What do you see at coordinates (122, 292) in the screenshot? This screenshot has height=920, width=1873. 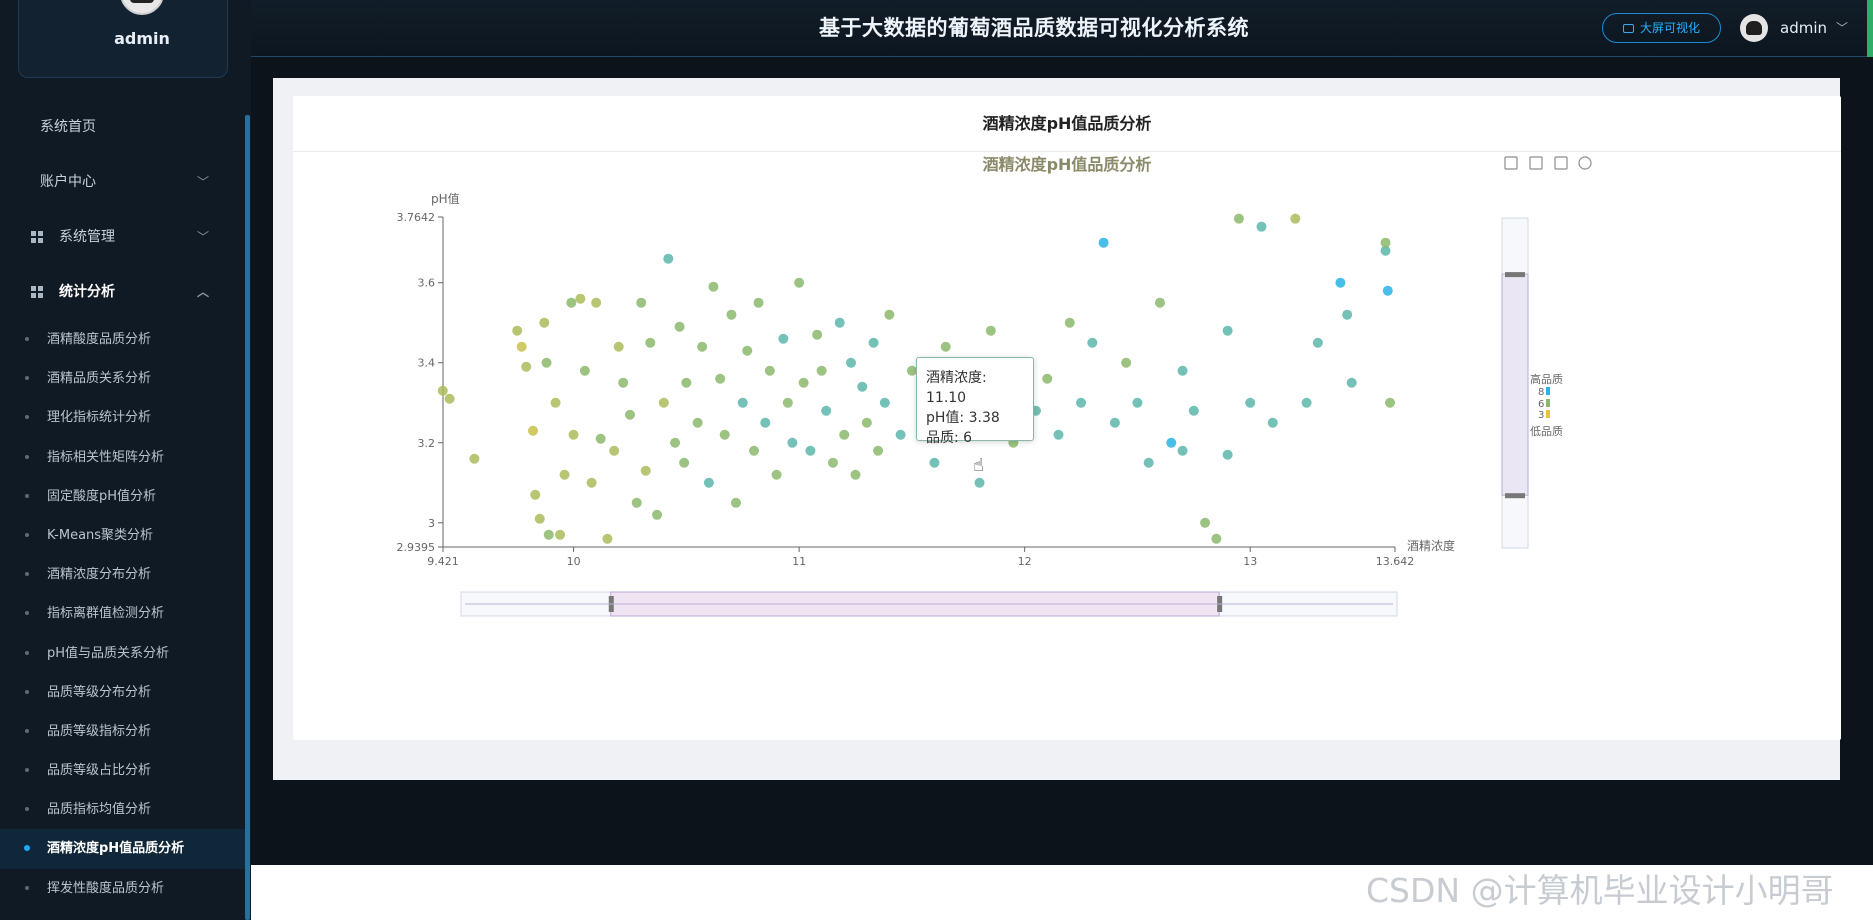 I see `sidebar-item-statistics: 统计分析 ︿` at bounding box center [122, 292].